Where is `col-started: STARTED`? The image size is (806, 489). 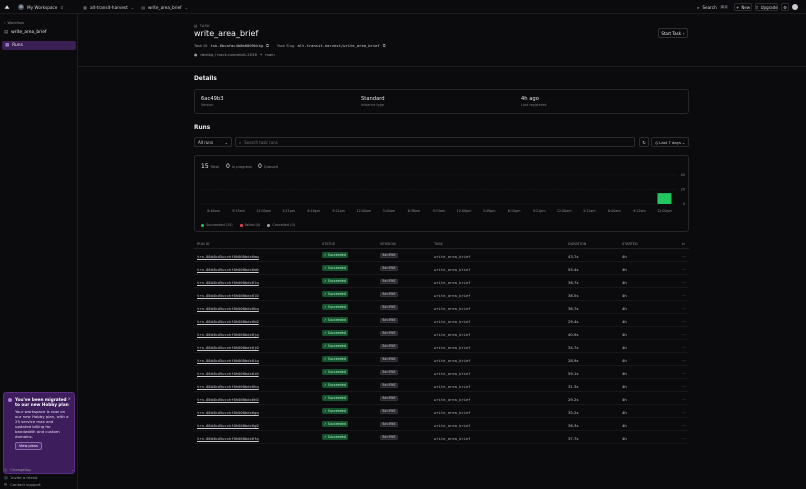 col-started: STARTED is located at coordinates (630, 244).